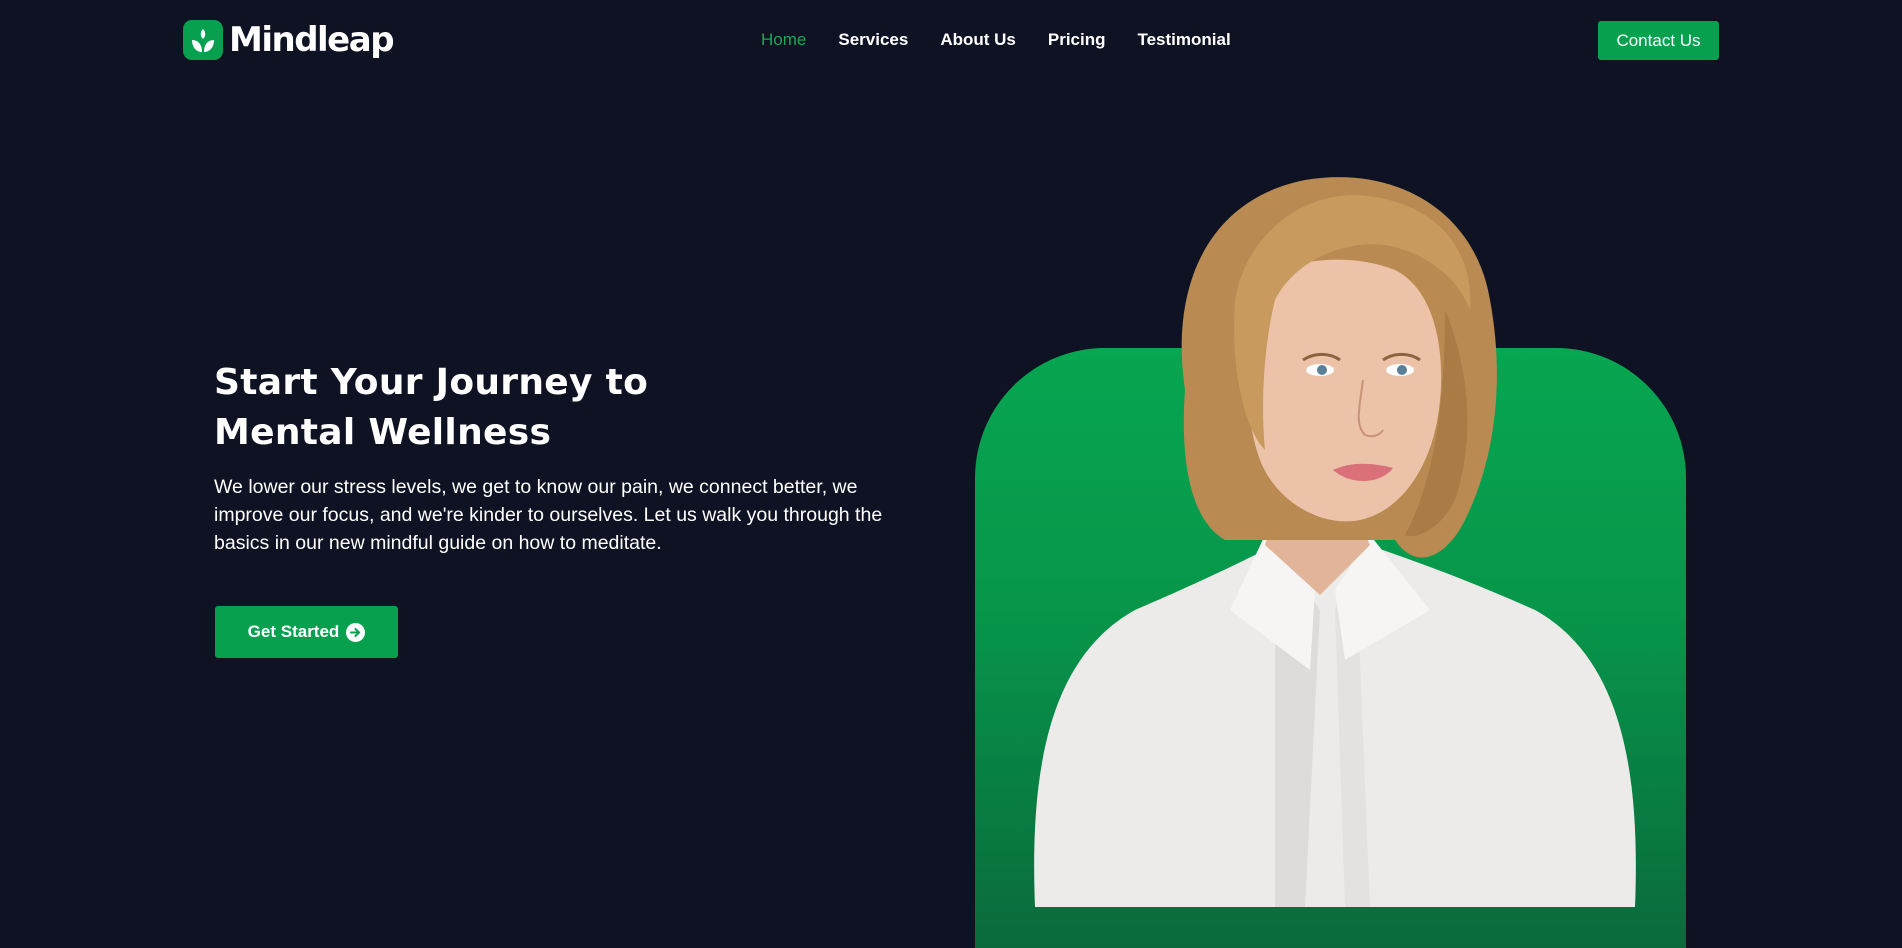 Image resolution: width=1902 pixels, height=948 pixels. Describe the element at coordinates (1183, 40) in the screenshot. I see `nav-item-testimonial: Testimonial` at that location.